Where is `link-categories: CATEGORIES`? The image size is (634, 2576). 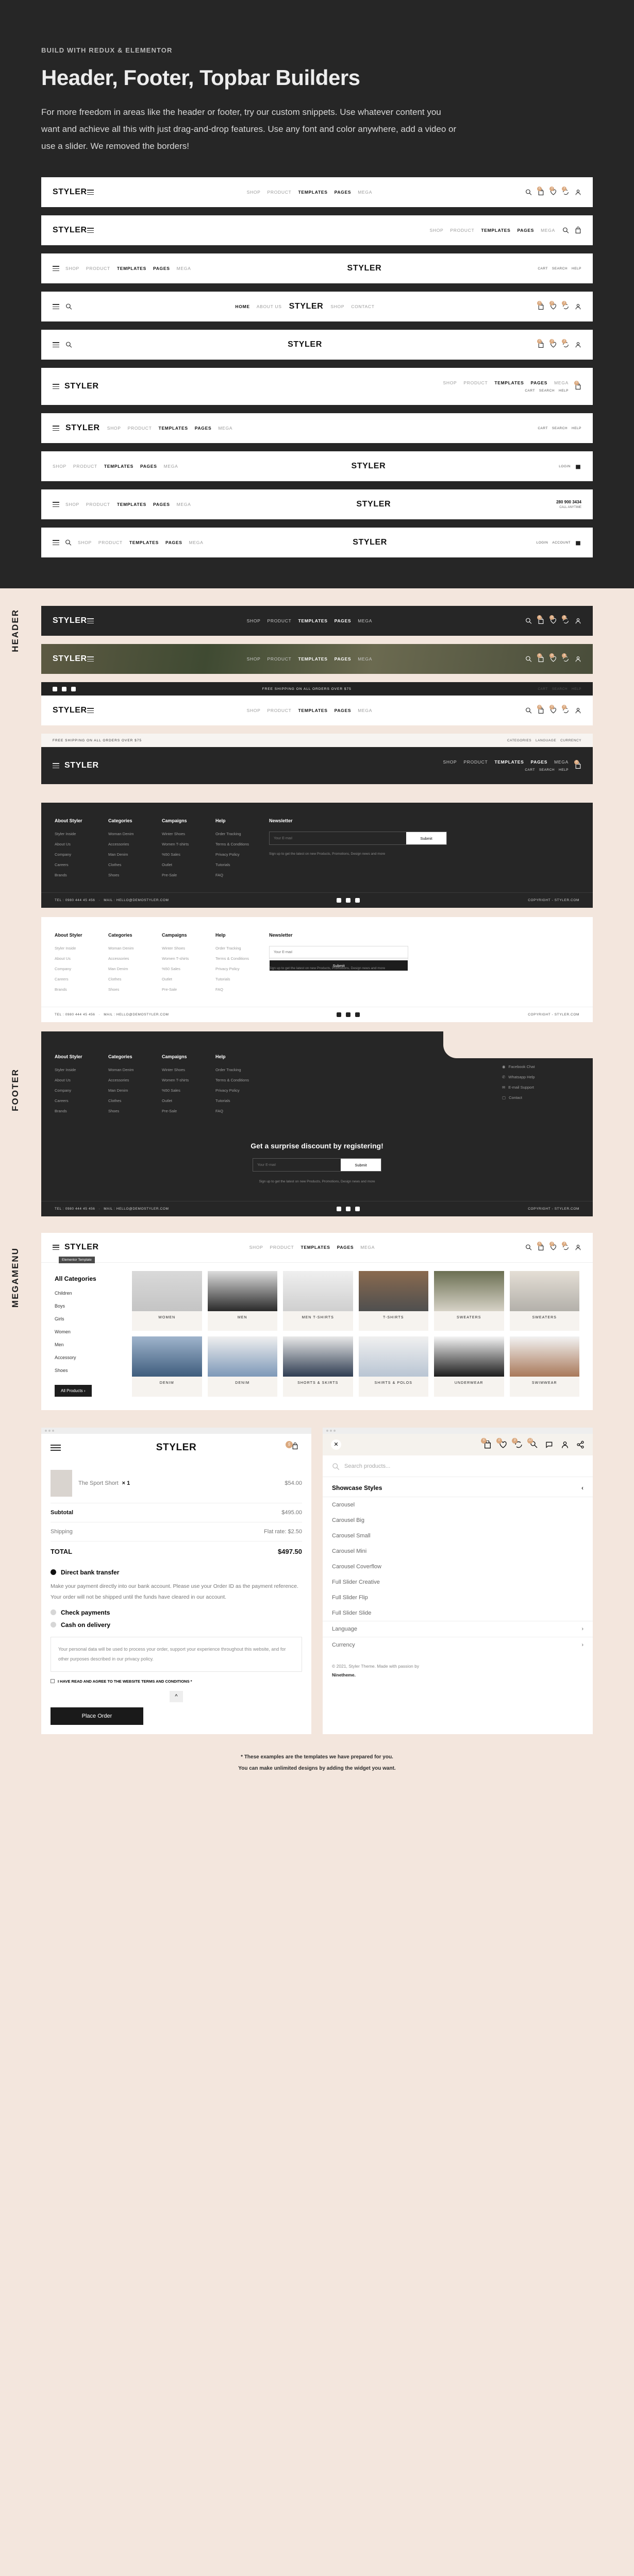 link-categories: CATEGORIES is located at coordinates (519, 740).